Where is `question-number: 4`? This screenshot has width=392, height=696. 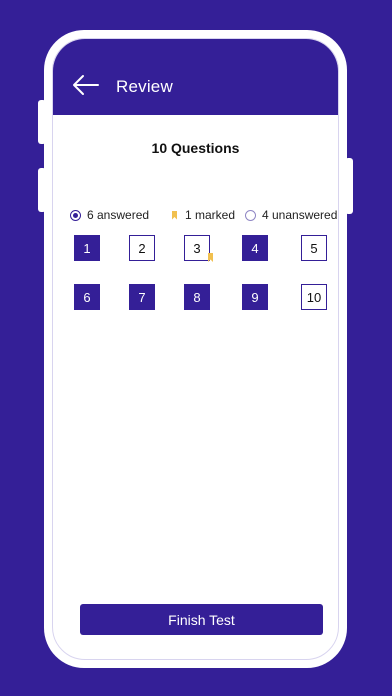 question-number: 4 is located at coordinates (255, 248).